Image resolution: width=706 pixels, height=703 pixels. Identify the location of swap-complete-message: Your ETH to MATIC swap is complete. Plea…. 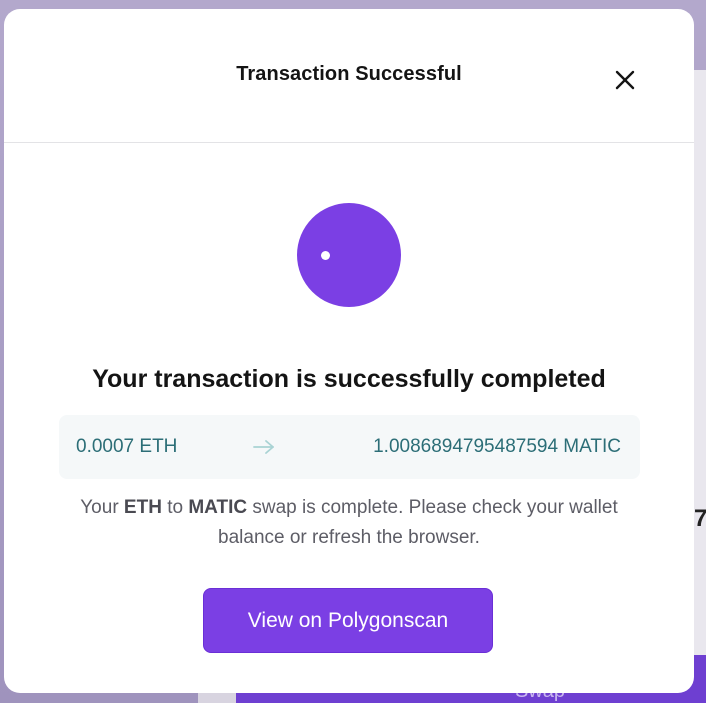
(349, 523).